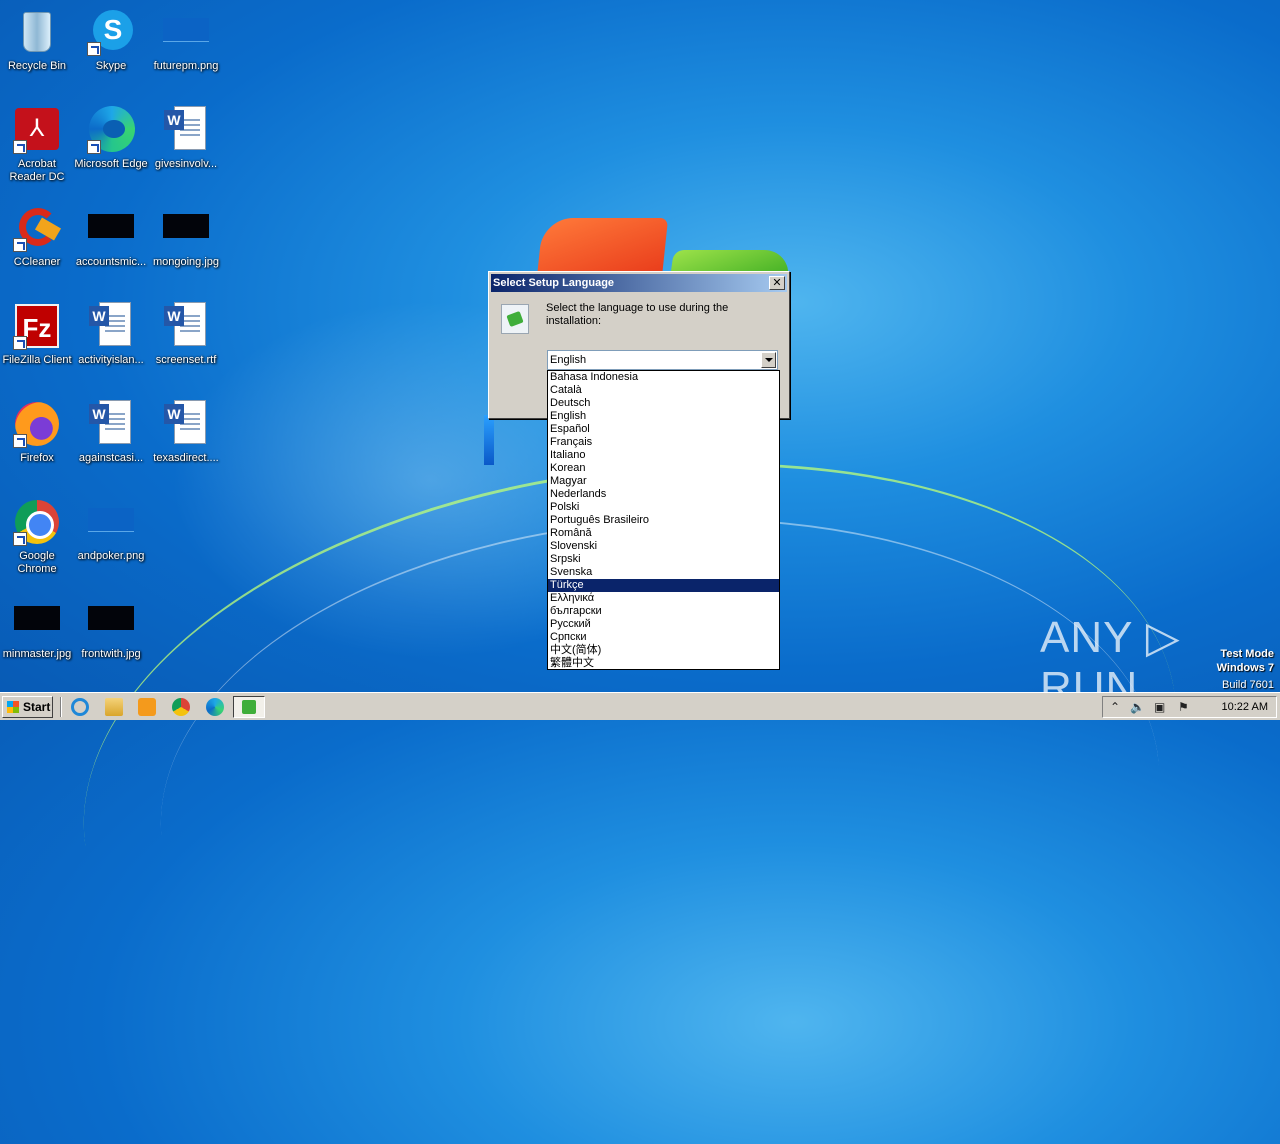 The width and height of the screenshot is (1280, 1144). Describe the element at coordinates (602, 248) in the screenshot. I see `windows-logo-red-pane` at that location.